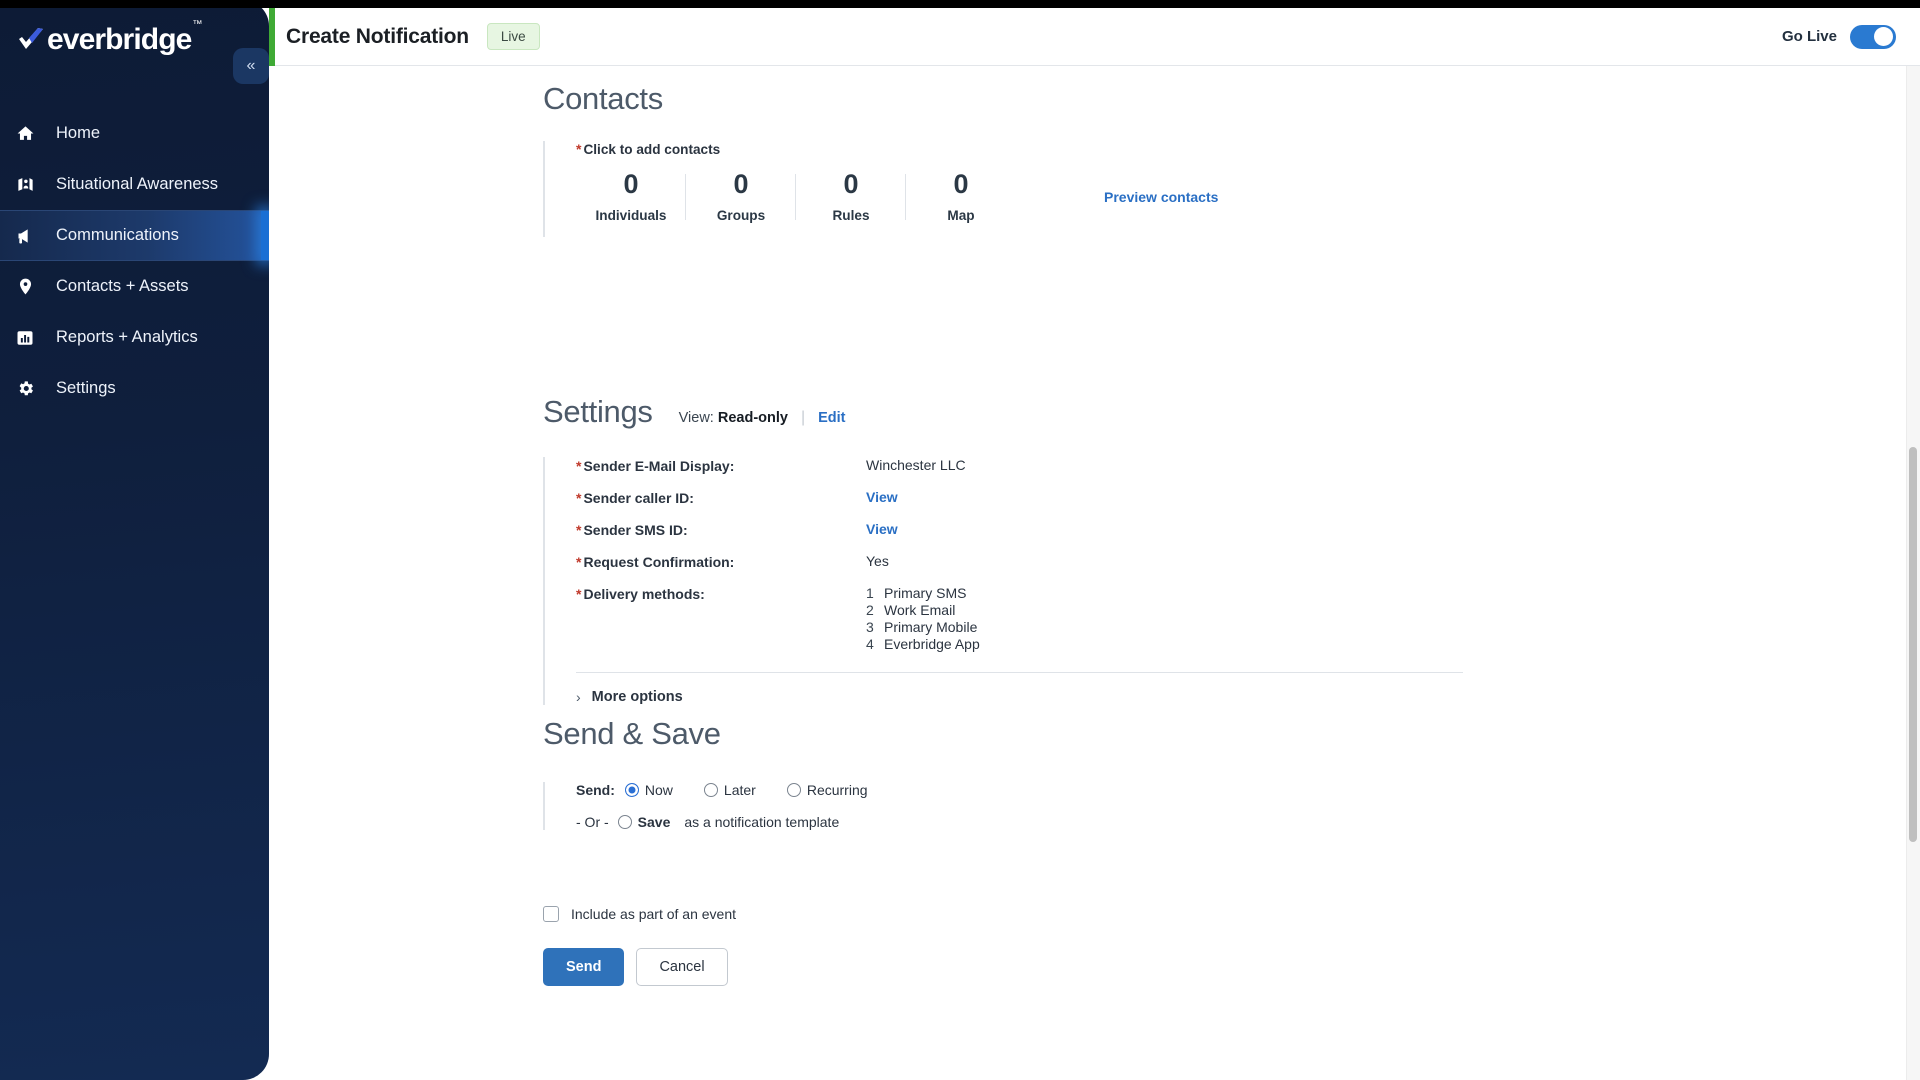 The image size is (1920, 1080). I want to click on view-mode-label: View: Read-only, so click(733, 418).